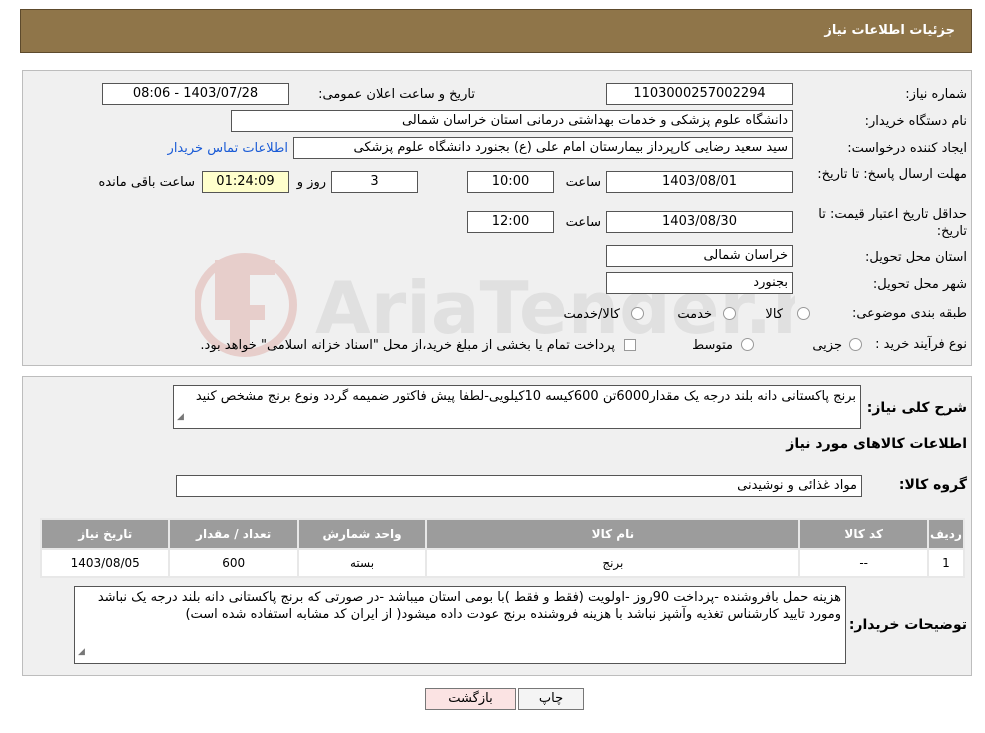 Image resolution: width=985 pixels, height=733 pixels. What do you see at coordinates (496, 31) in the screenshot?
I see `page-header: جزئیات اطلاعات نیاز` at bounding box center [496, 31].